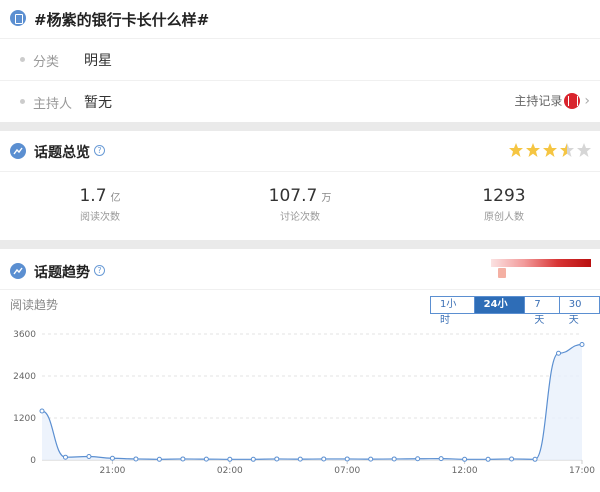 This screenshot has width=600, height=492. I want to click on y-tick-label: 1200, so click(24, 419).